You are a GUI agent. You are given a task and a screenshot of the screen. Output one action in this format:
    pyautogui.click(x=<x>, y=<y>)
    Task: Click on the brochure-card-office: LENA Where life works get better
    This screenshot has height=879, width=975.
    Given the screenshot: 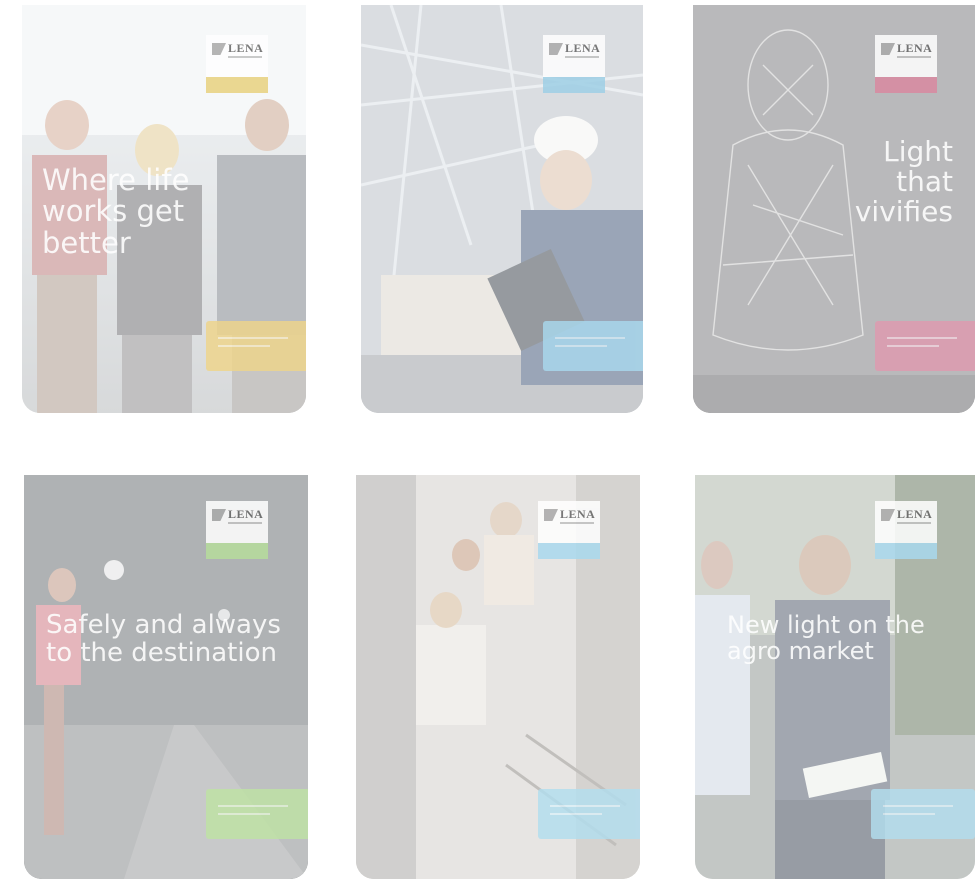 What is the action you would take?
    pyautogui.click(x=164, y=209)
    